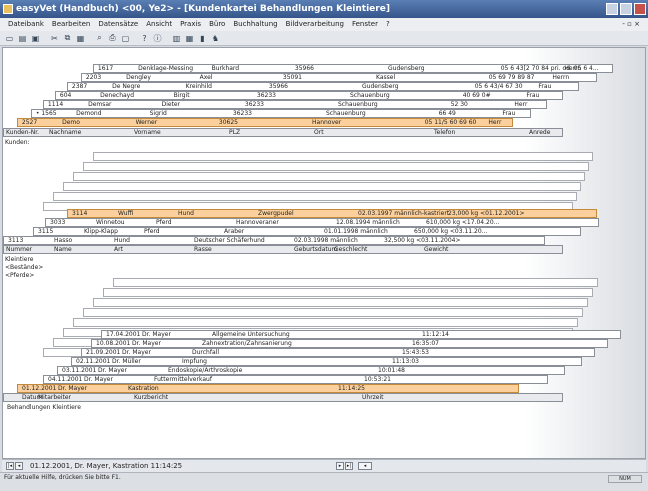 Image resolution: width=648 pixels, height=491 pixels. I want to click on treatment-row: 02.11.2001 Dr. Müller Impfung 11:13:03, so click(326, 361).